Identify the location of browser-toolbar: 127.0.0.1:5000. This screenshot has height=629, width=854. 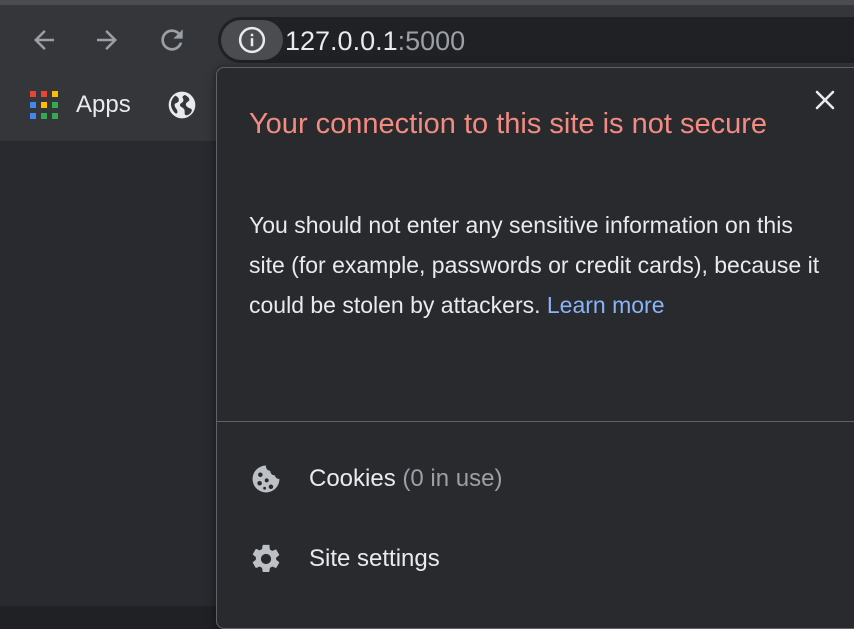
(427, 40).